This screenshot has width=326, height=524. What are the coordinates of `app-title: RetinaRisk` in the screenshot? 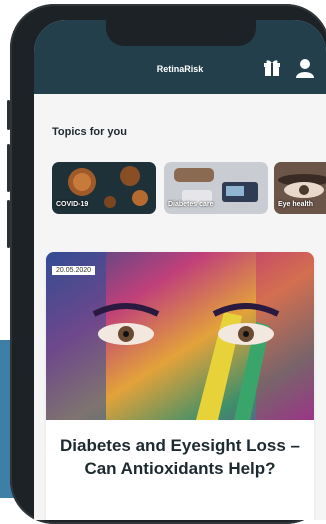 It's located at (180, 69).